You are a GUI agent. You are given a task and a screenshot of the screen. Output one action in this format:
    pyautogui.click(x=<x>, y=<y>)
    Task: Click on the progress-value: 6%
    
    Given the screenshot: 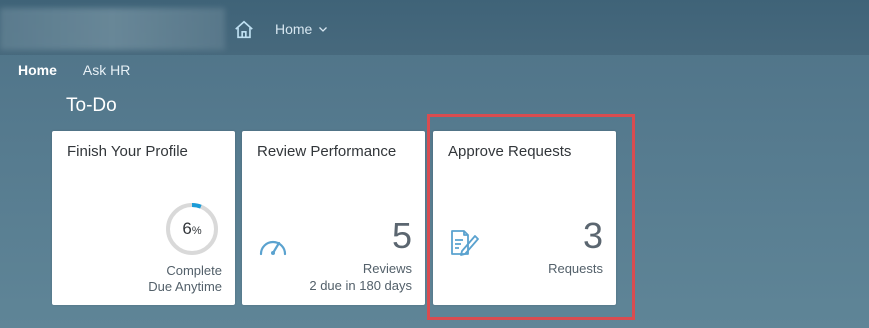 What is the action you would take?
    pyautogui.click(x=192, y=229)
    